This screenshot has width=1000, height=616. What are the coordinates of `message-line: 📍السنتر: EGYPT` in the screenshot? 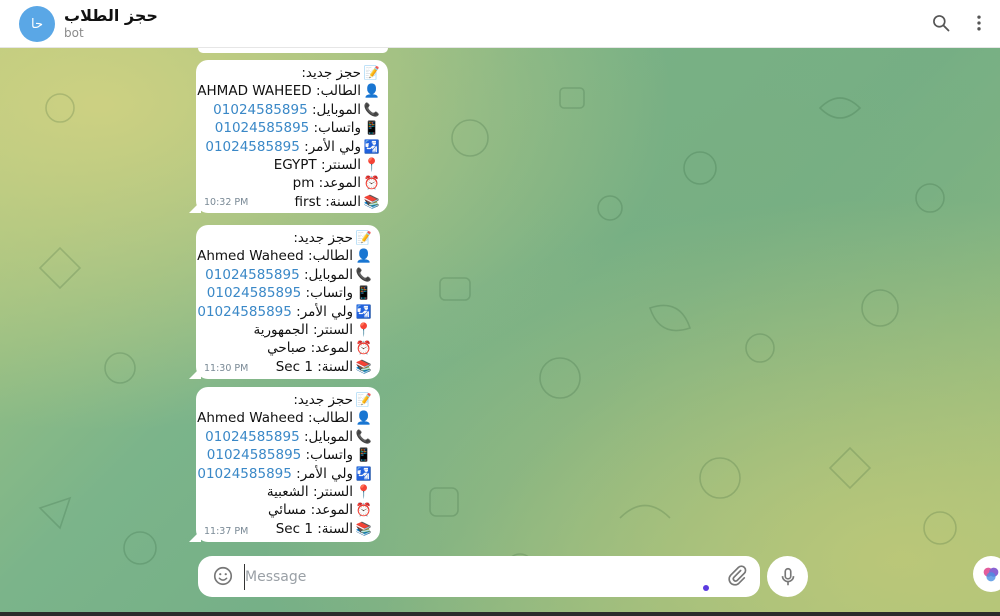 It's located at (291, 165).